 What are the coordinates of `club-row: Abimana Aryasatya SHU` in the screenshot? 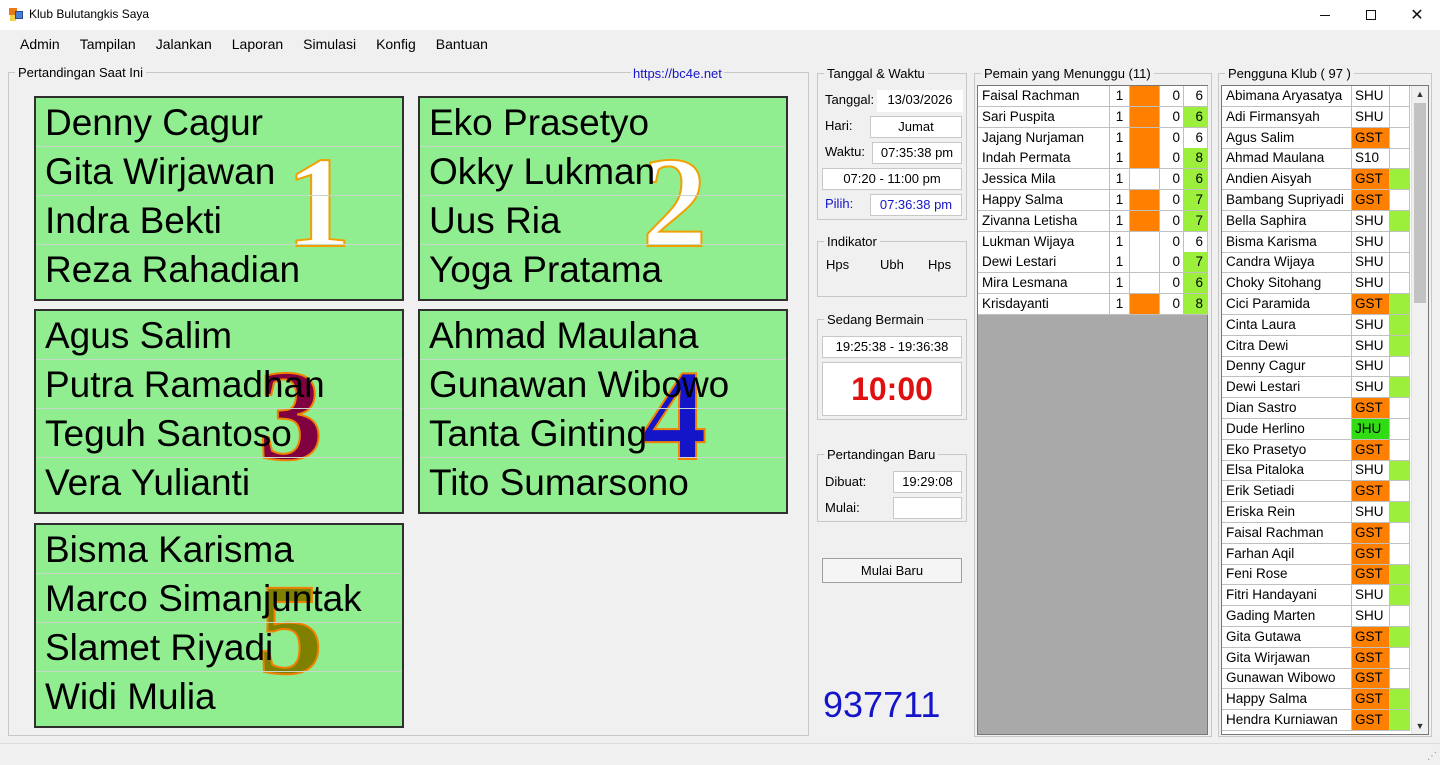 It's located at (1317, 96).